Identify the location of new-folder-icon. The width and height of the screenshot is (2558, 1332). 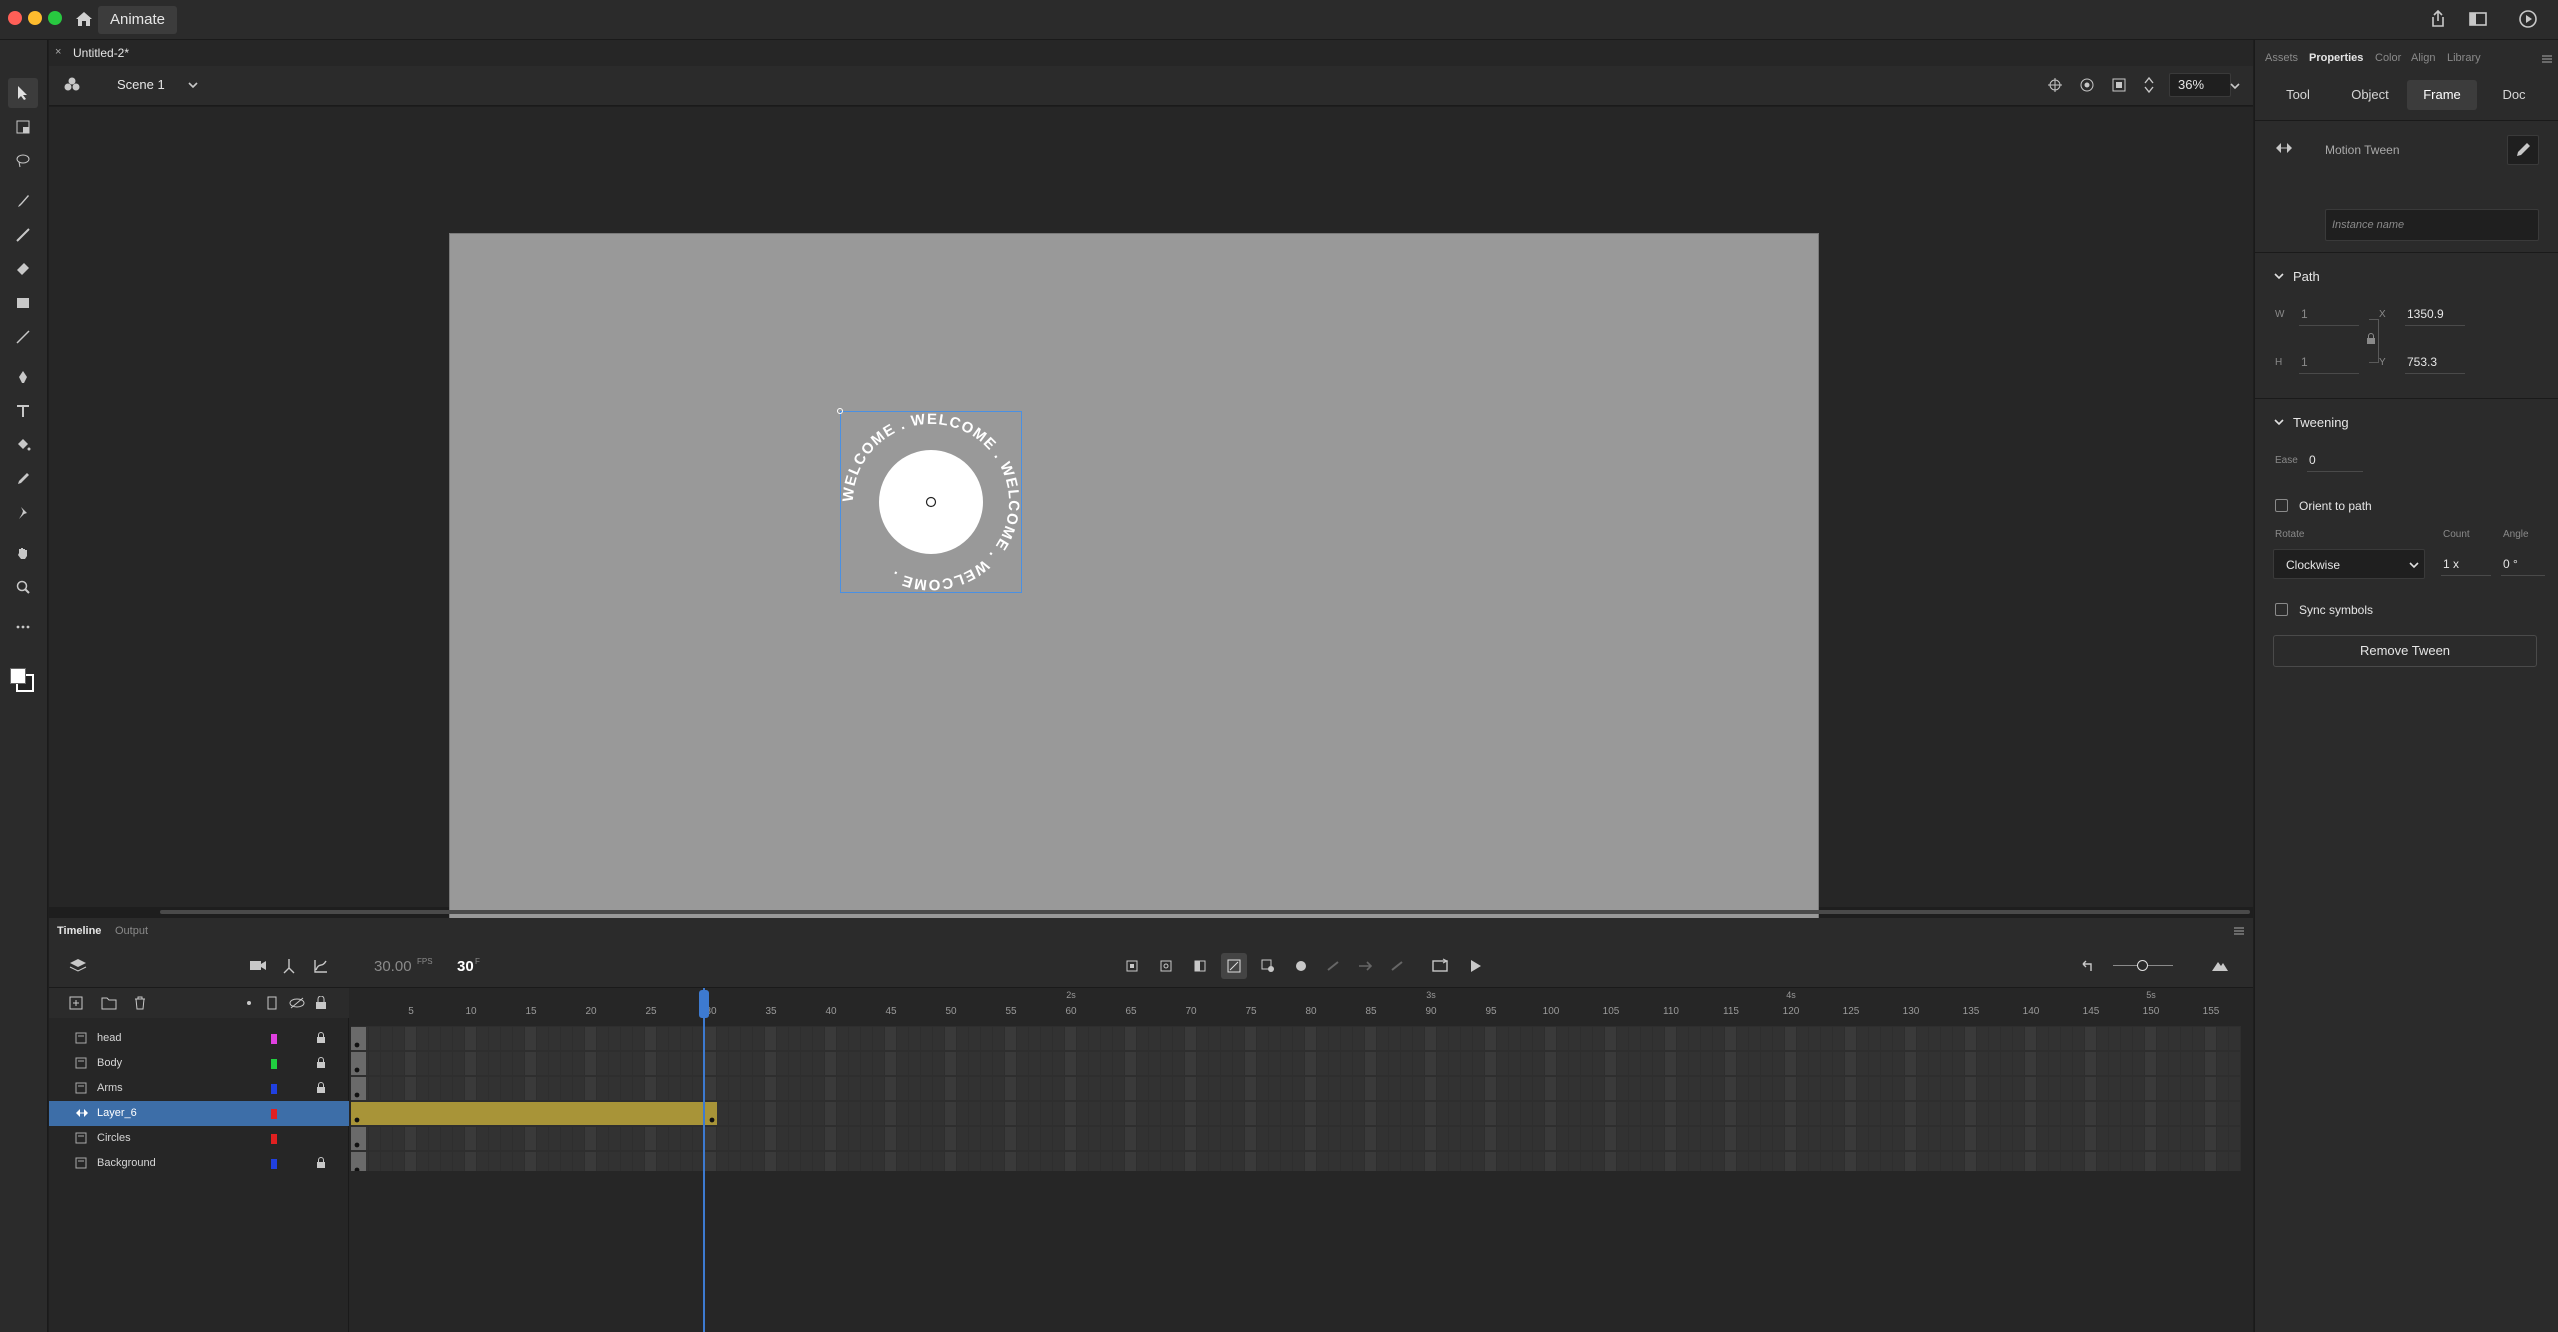
(109, 1003).